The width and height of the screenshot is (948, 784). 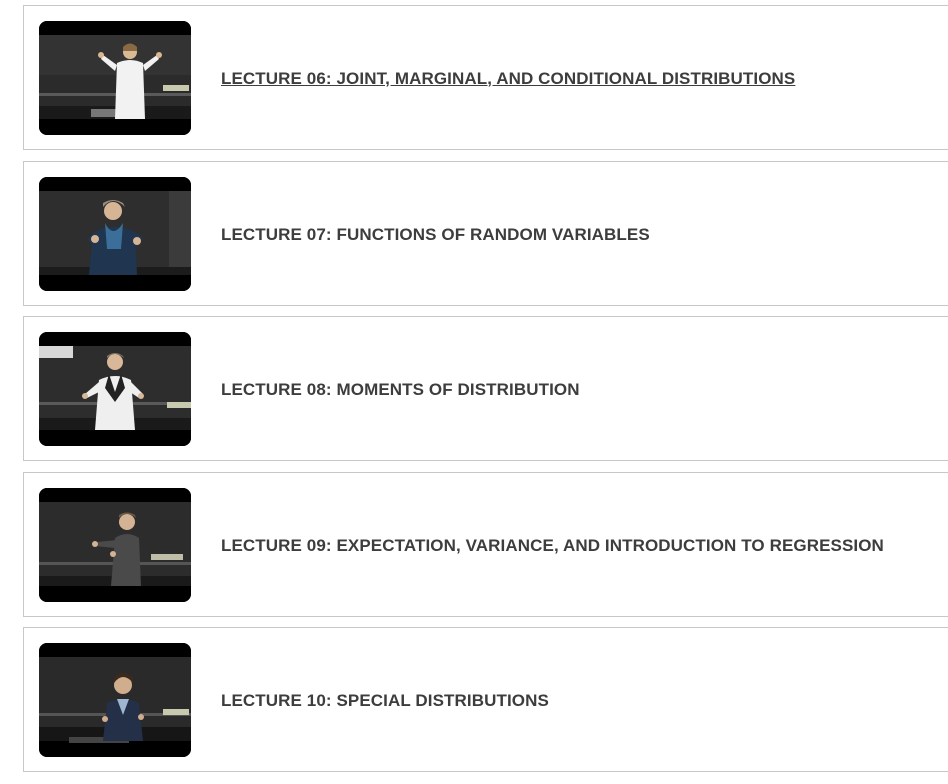 What do you see at coordinates (400, 389) in the screenshot?
I see `lecture-title-link: LECTURE 08: MOMENTS OF DISTRIBUTION` at bounding box center [400, 389].